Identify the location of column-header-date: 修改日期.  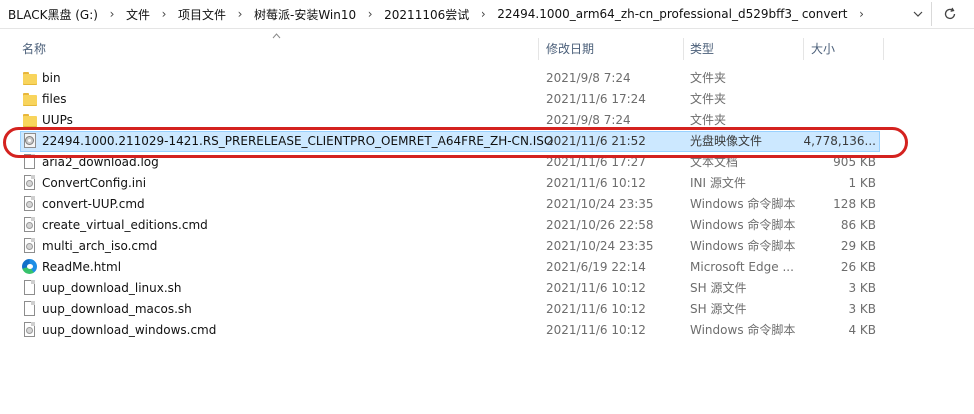
(570, 48).